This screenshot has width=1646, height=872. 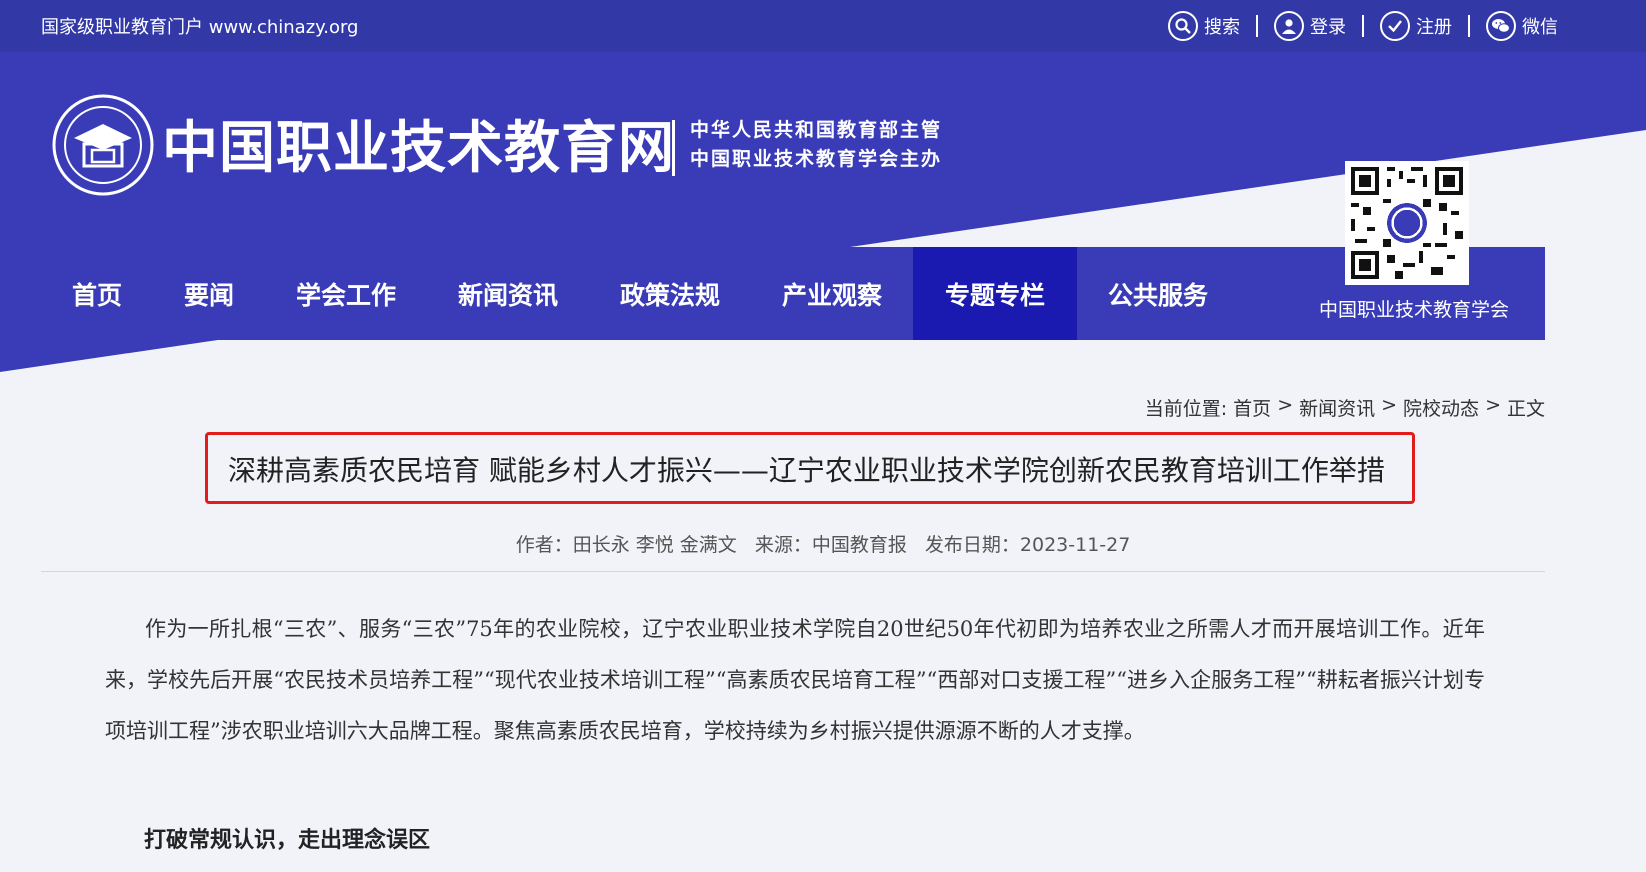 What do you see at coordinates (793, 571) in the screenshot?
I see `divider` at bounding box center [793, 571].